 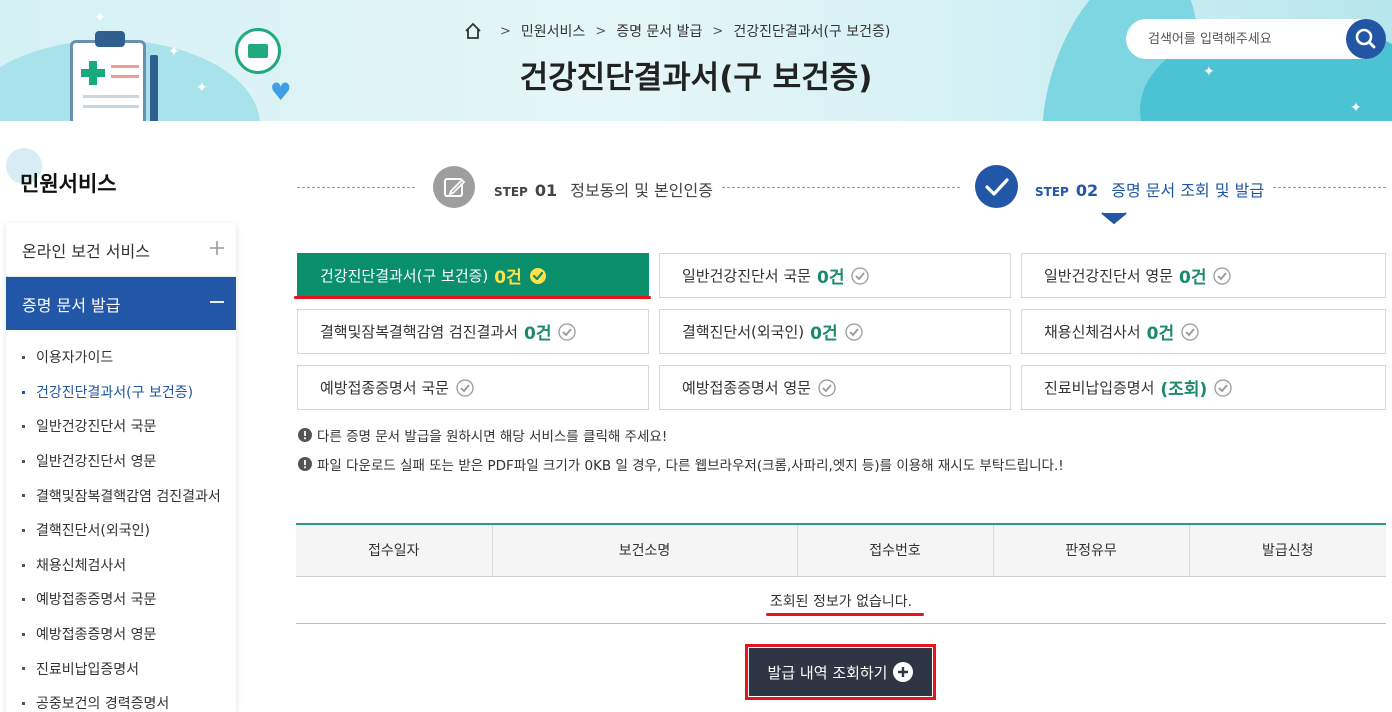 I want to click on result-table: 접수일자 보건소명 접수번호 판정유무 발급신청 조회된 정보가 없습니다., so click(x=841, y=573).